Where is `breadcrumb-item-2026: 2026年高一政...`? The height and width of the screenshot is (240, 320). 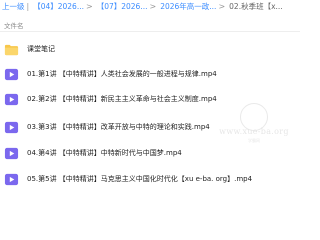 breadcrumb-item-2026: 2026年高一政... is located at coordinates (187, 7).